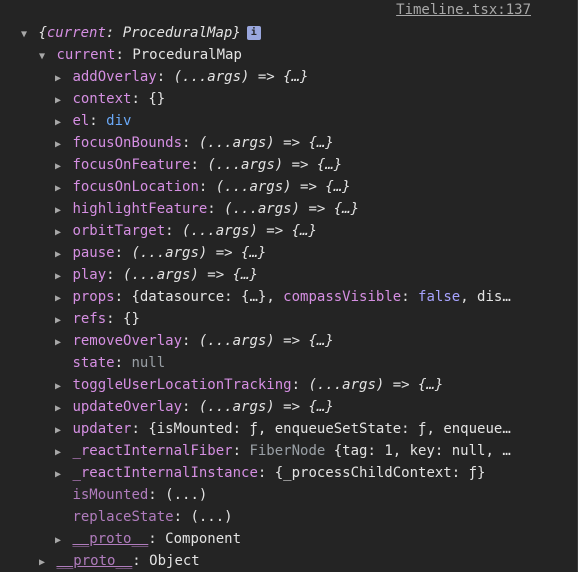 Image resolution: width=578 pixels, height=572 pixels. I want to click on tree-row-play: ▶ play: (...args) => {…}, so click(289, 275).